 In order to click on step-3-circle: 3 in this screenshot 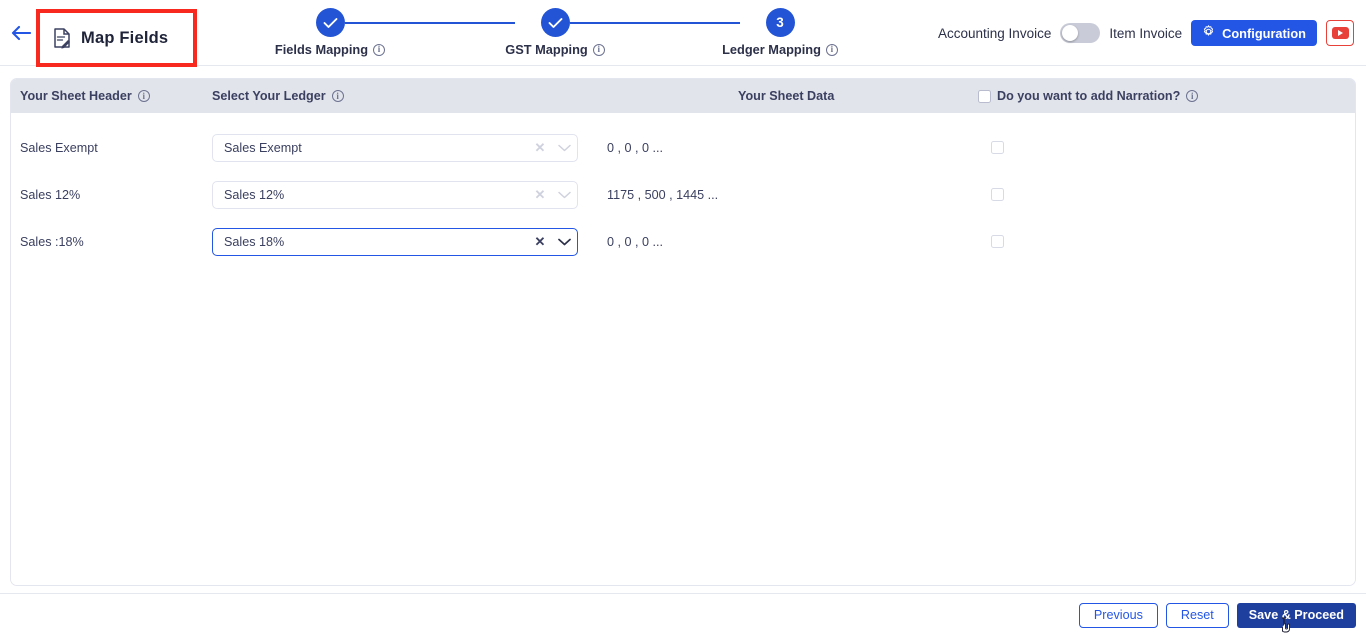, I will do `click(780, 22)`.